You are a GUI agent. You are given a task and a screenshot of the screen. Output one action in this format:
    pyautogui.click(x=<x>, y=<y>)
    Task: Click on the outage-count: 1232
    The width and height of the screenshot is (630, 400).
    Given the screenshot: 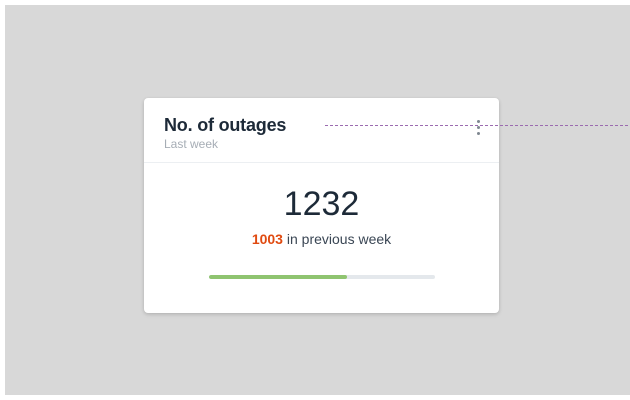 What is the action you would take?
    pyautogui.click(x=321, y=204)
    